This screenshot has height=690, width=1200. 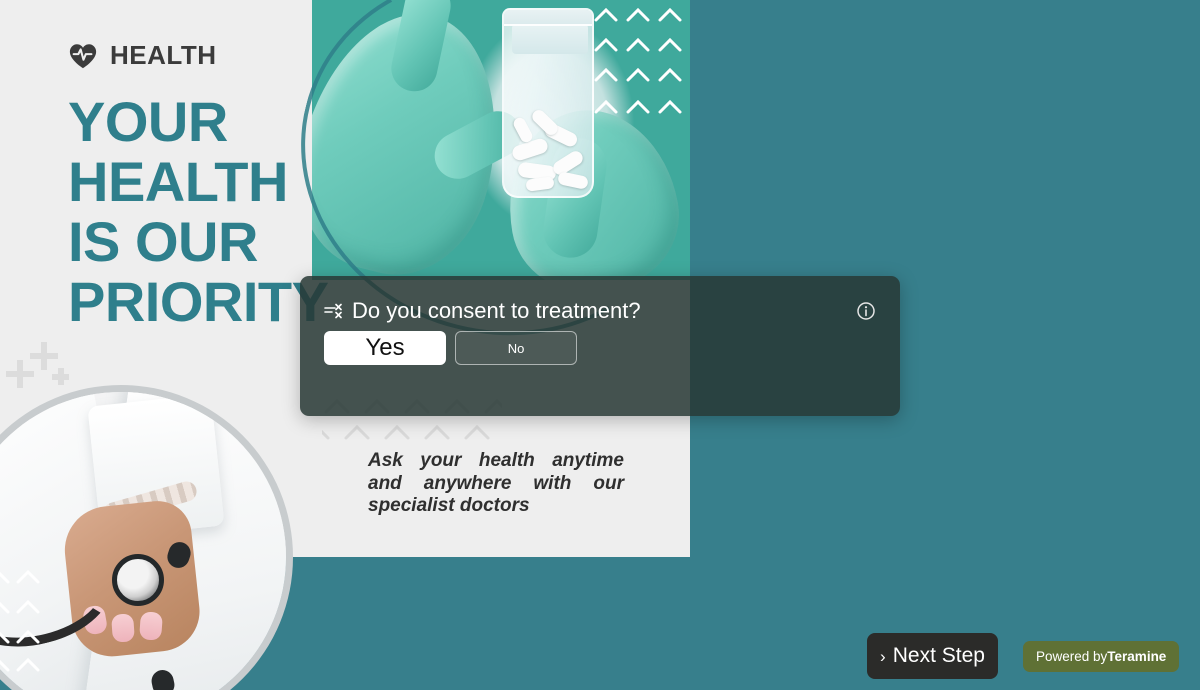 What do you see at coordinates (866, 311) in the screenshot?
I see `info-circle-icon` at bounding box center [866, 311].